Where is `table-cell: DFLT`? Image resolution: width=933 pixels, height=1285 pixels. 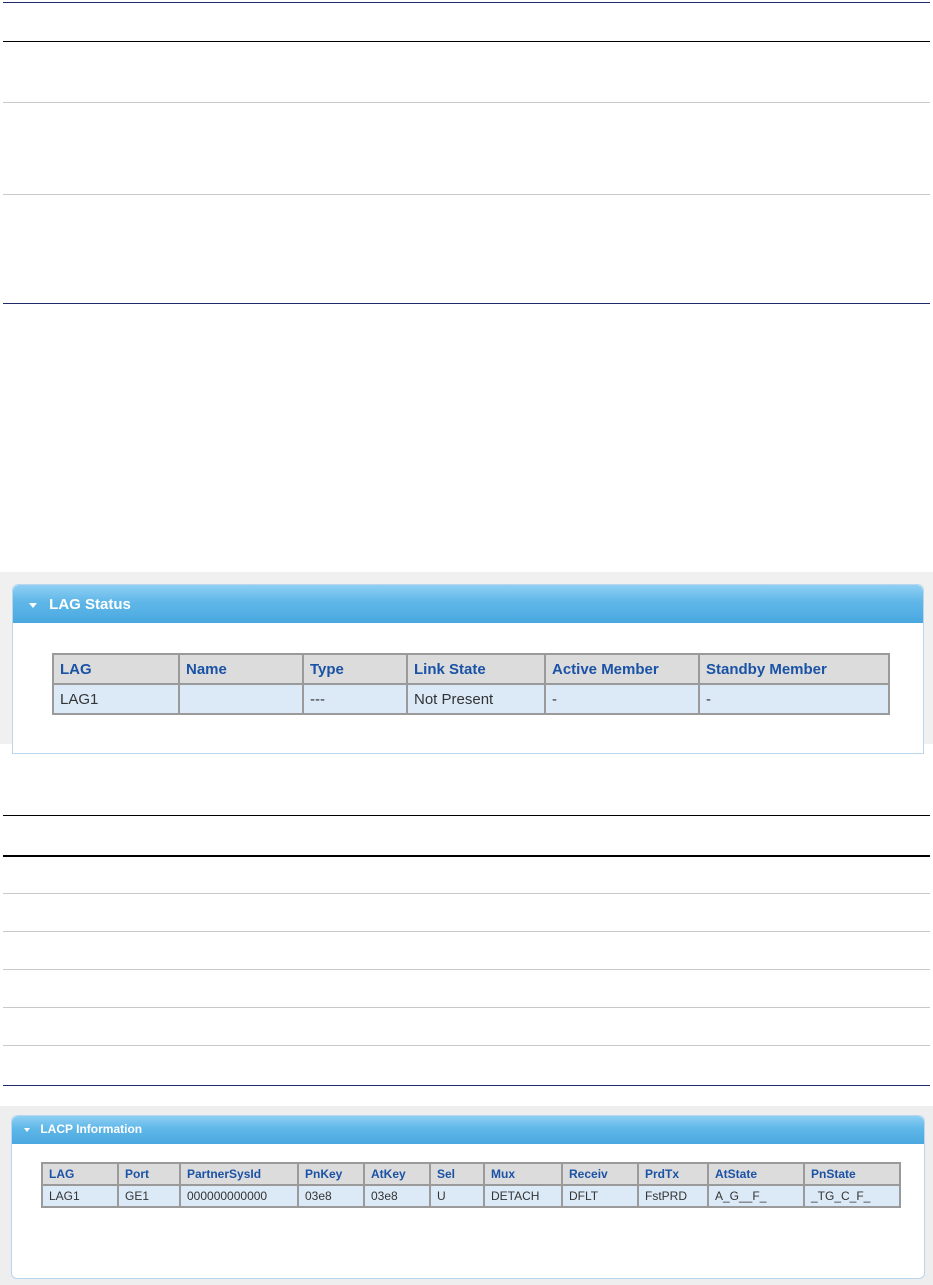
table-cell: DFLT is located at coordinates (600, 1196).